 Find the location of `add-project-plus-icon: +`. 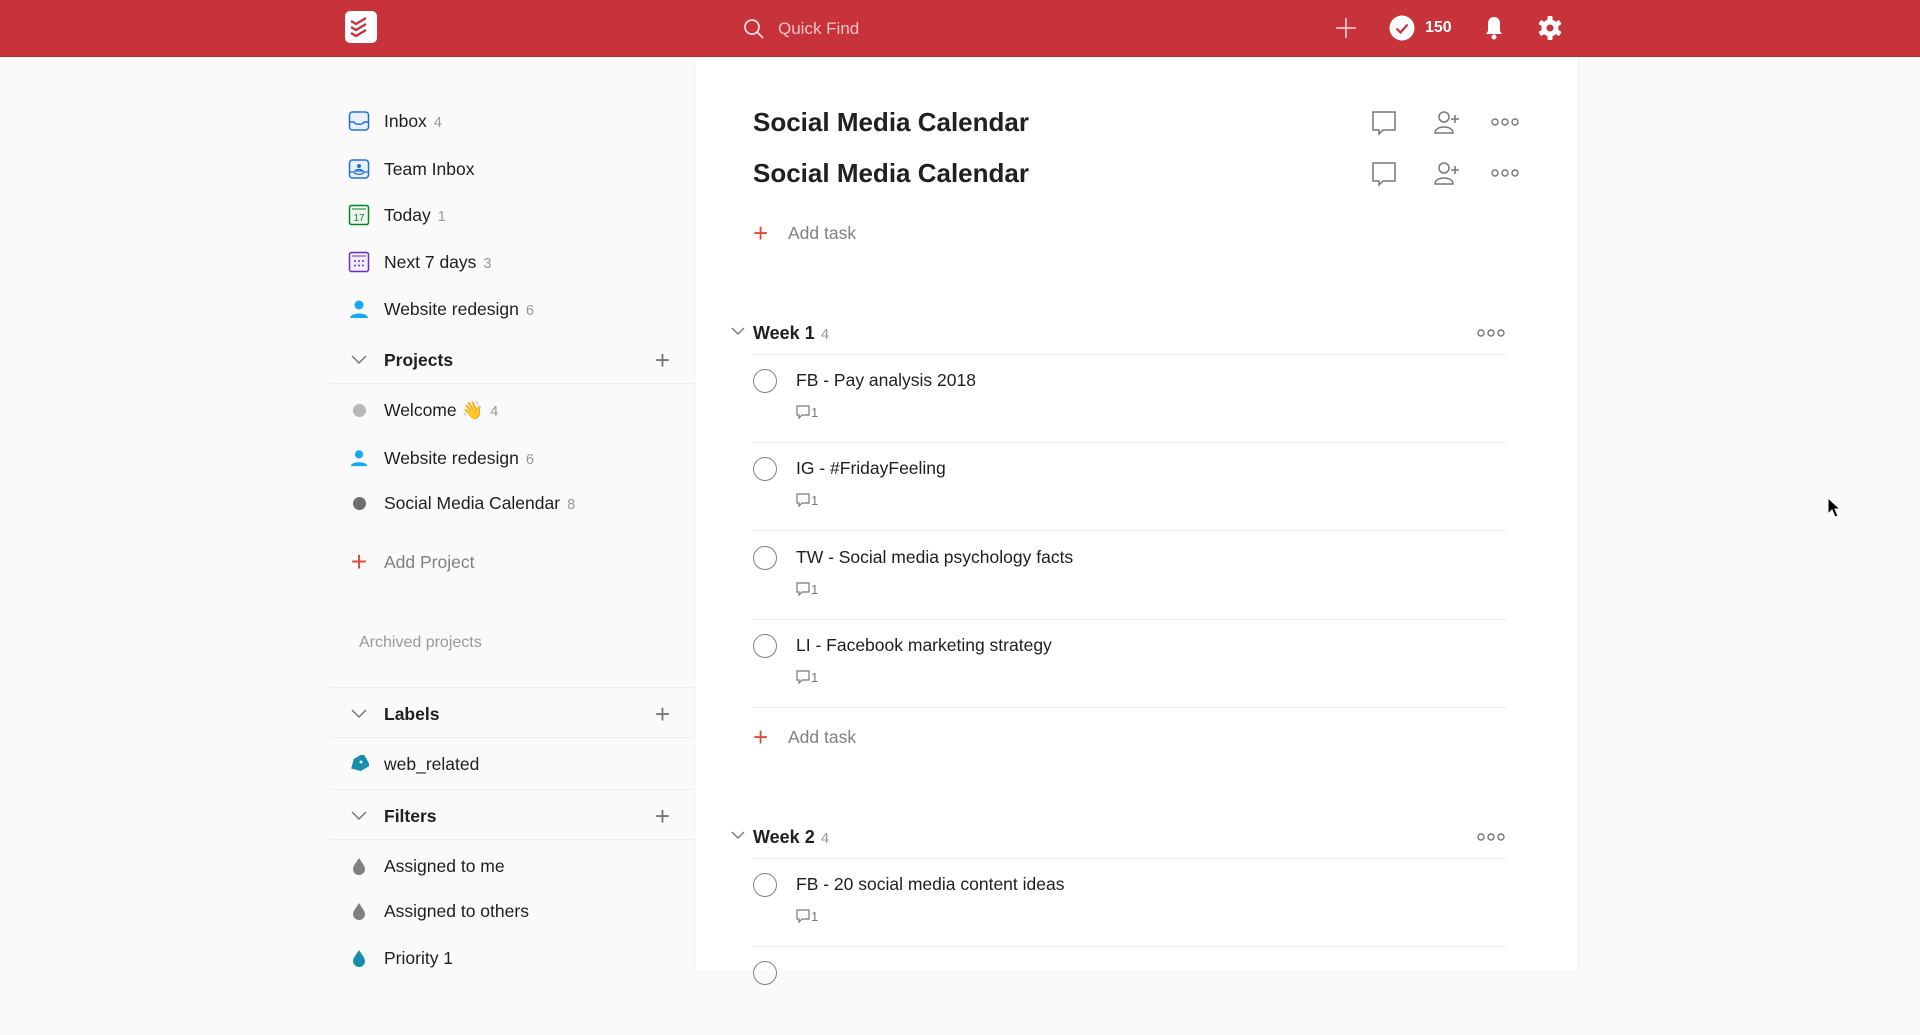

add-project-plus-icon: + is located at coordinates (662, 360).